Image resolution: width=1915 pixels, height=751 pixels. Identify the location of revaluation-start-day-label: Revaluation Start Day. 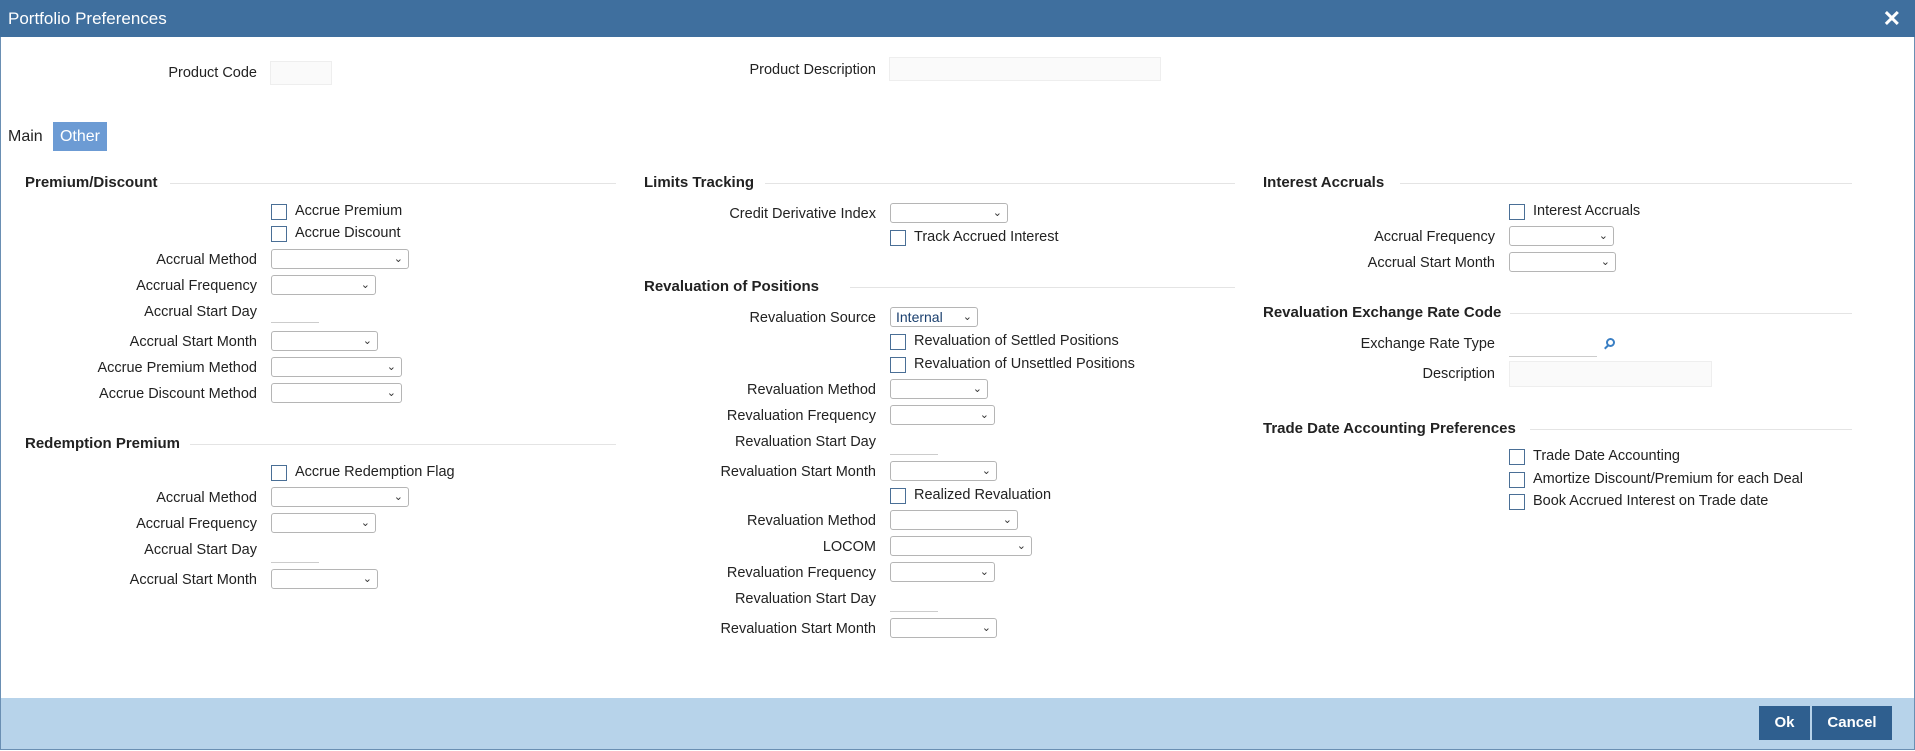
(805, 442).